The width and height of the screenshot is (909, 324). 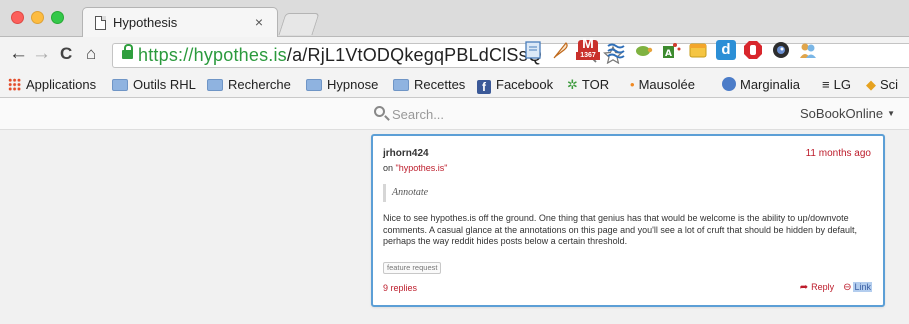 What do you see at coordinates (542, 114) in the screenshot?
I see `search-input` at bounding box center [542, 114].